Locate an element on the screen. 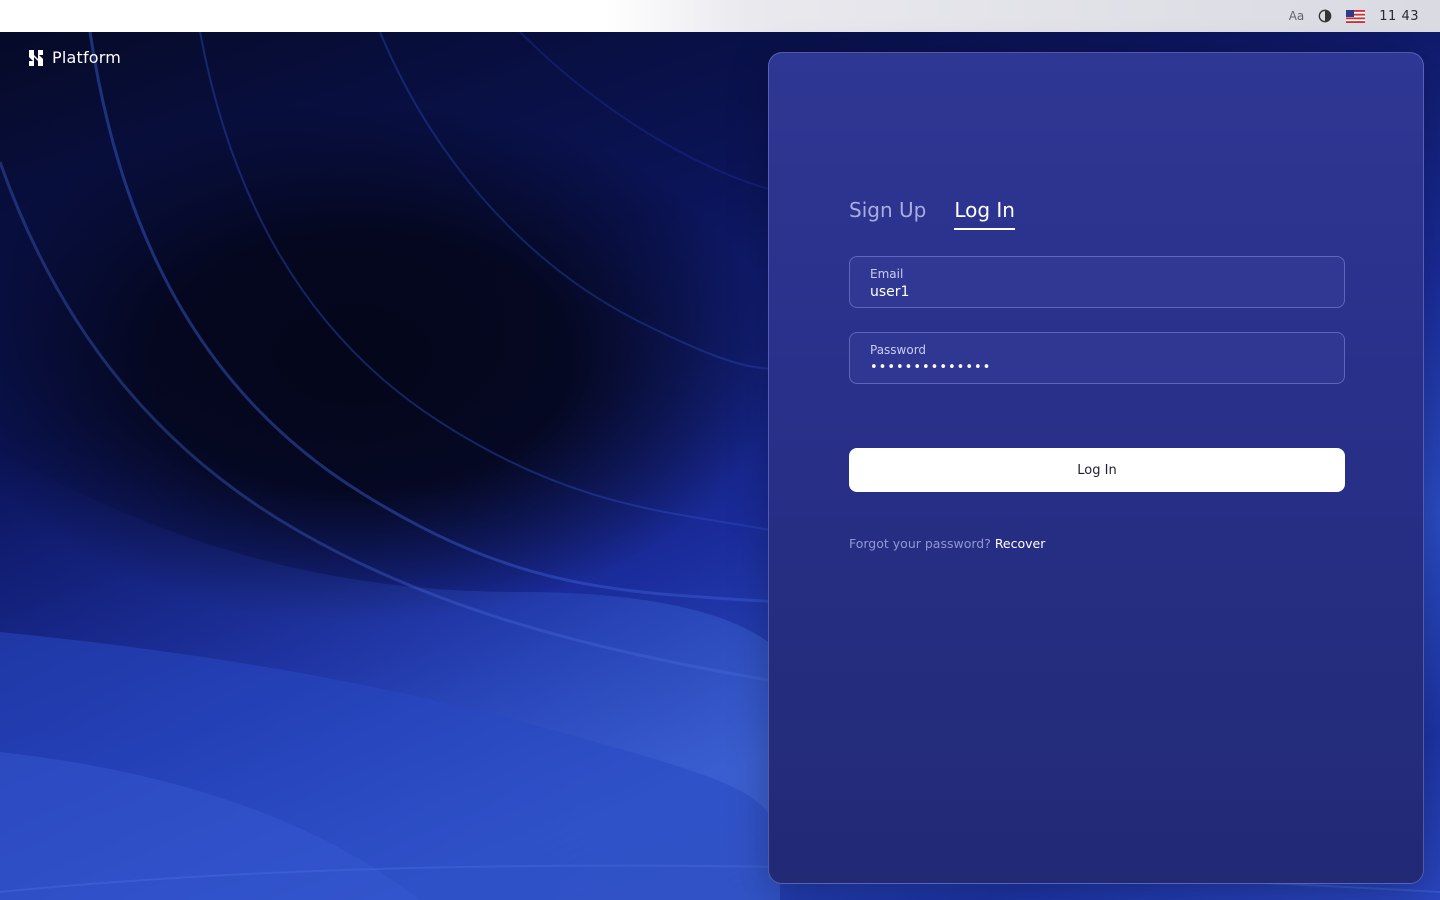 This screenshot has width=1440, height=900. email-label: Email is located at coordinates (887, 274).